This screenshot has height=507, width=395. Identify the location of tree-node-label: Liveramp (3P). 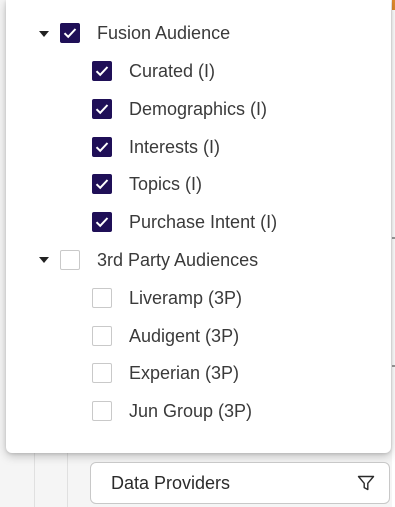
(186, 297).